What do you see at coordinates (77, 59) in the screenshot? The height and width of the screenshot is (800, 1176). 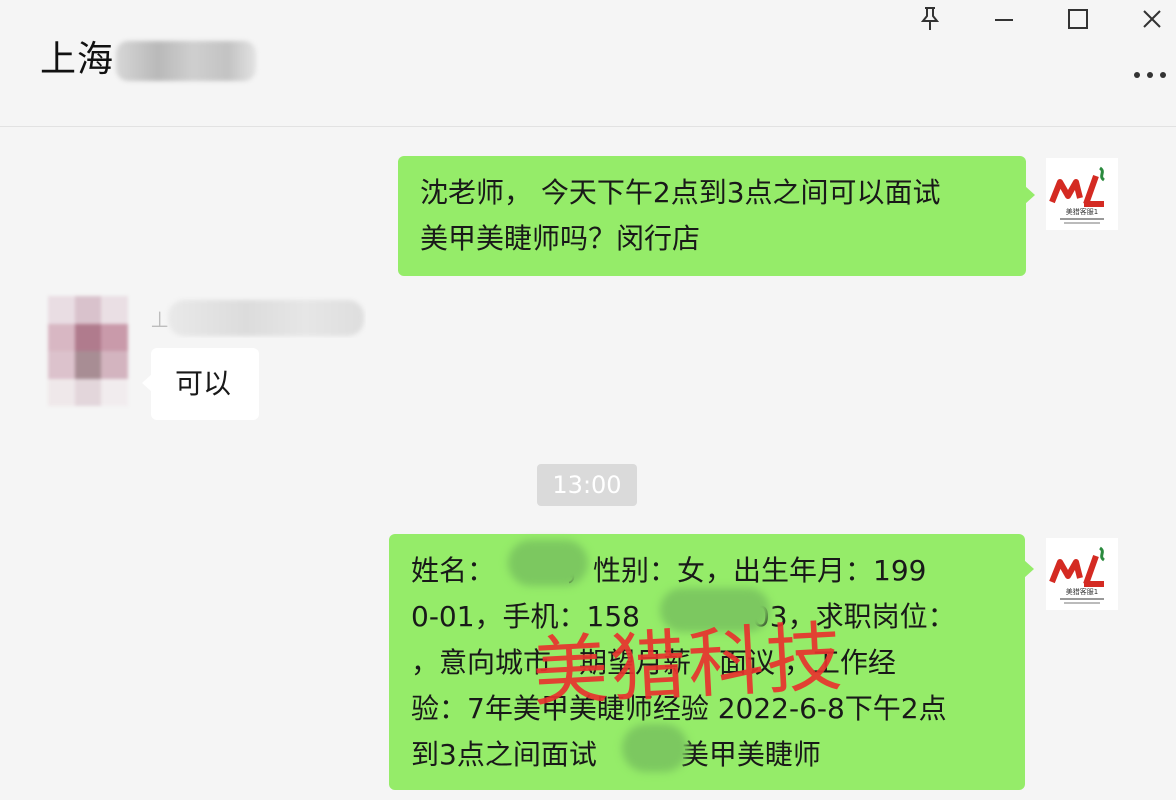 I see `chat-title-text: 上海` at bounding box center [77, 59].